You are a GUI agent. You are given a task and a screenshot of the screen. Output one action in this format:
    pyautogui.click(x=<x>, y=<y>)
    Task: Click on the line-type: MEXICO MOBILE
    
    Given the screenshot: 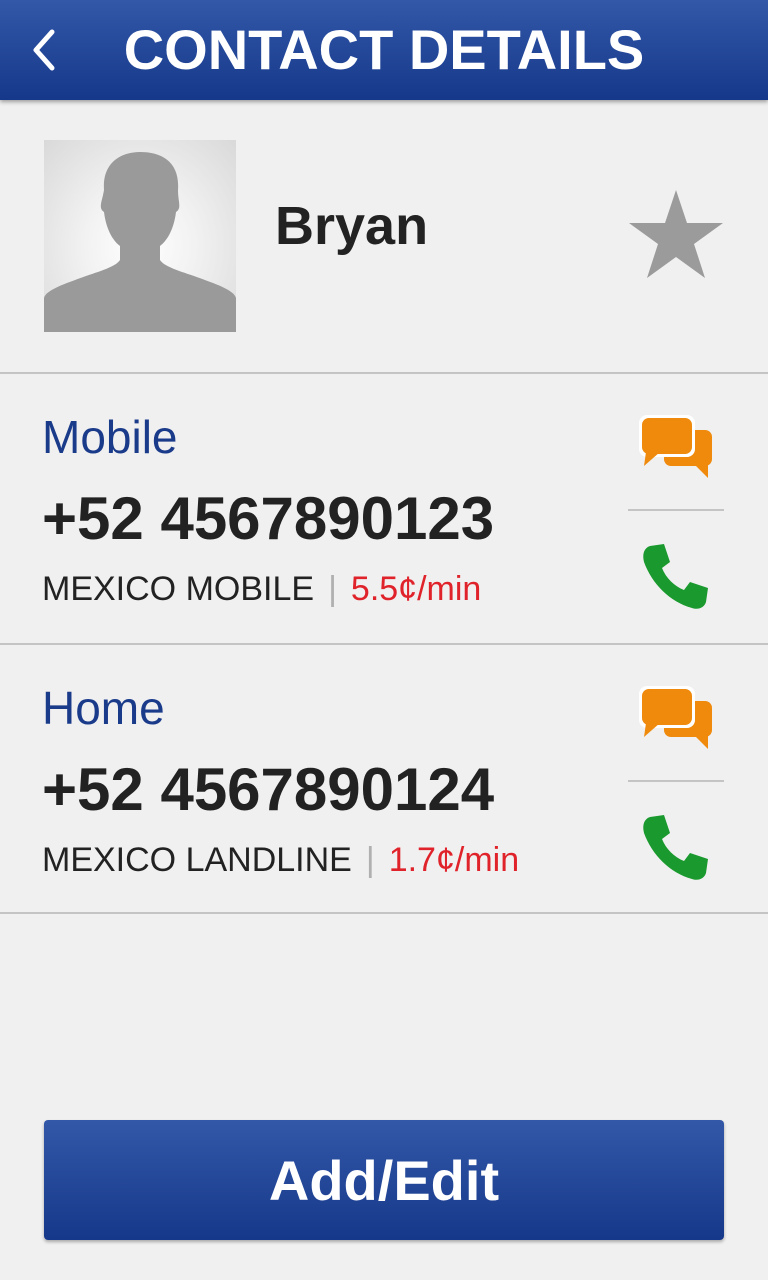 What is the action you would take?
    pyautogui.click(x=178, y=589)
    